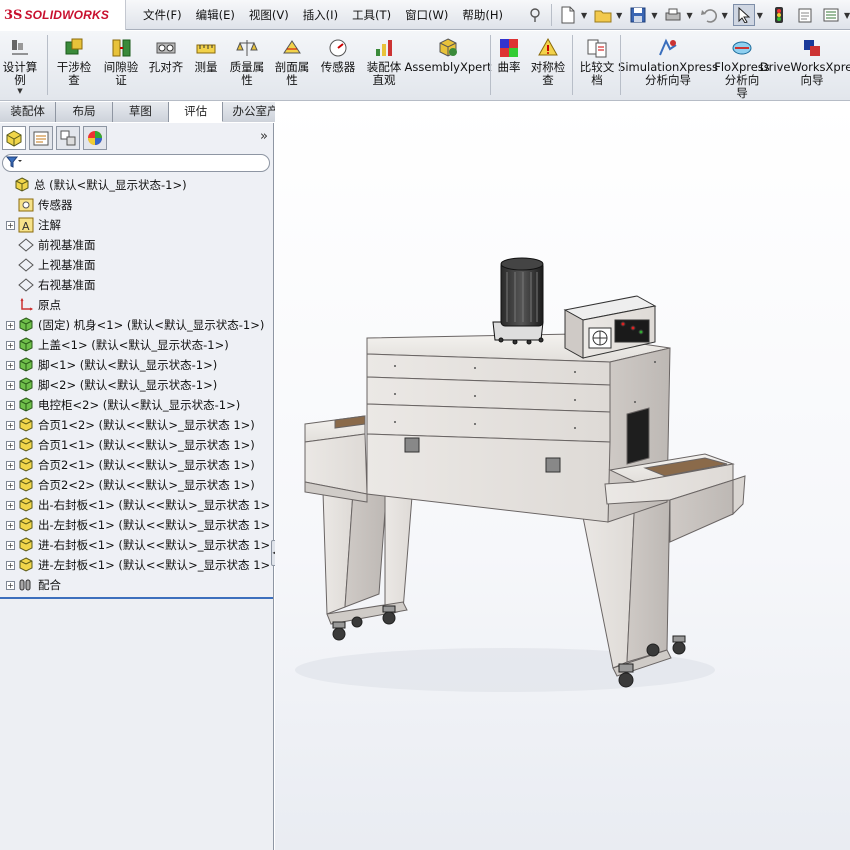 This screenshot has width=850, height=850. I want to click on tree-node: 原点, so click(137, 305).